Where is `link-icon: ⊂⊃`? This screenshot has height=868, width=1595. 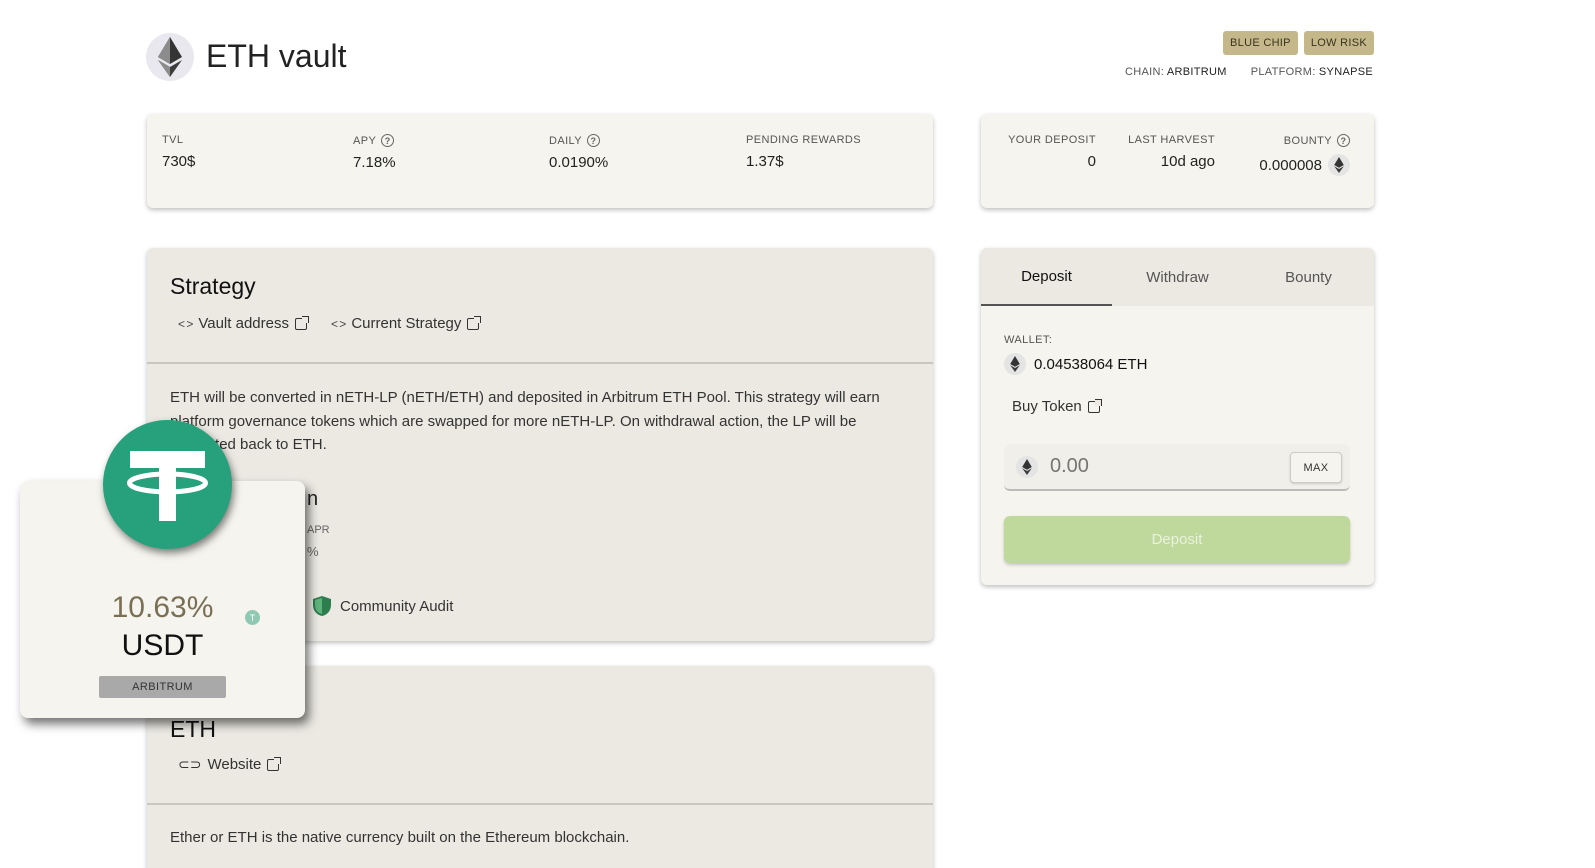
link-icon: ⊂⊃ is located at coordinates (190, 764).